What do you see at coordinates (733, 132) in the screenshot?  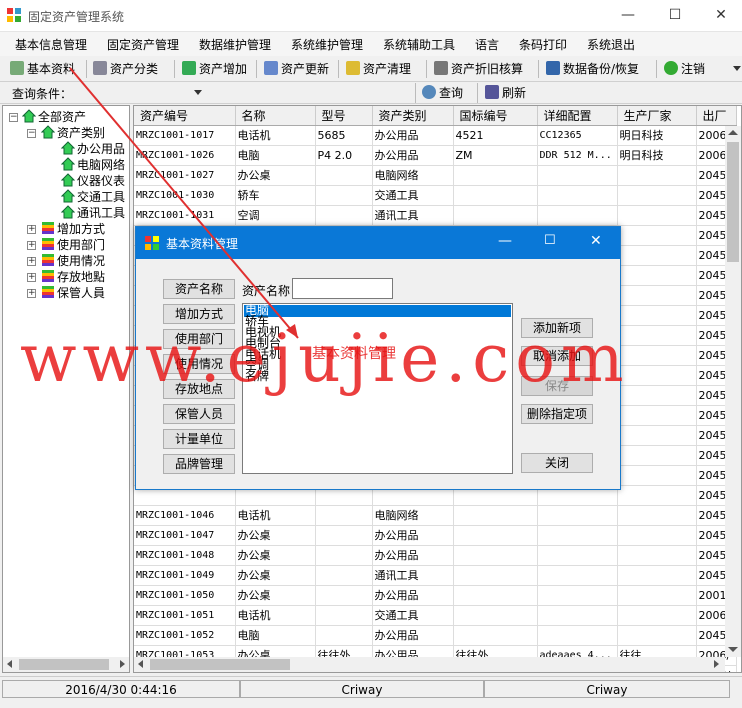 I see `scroll-up-icon` at bounding box center [733, 132].